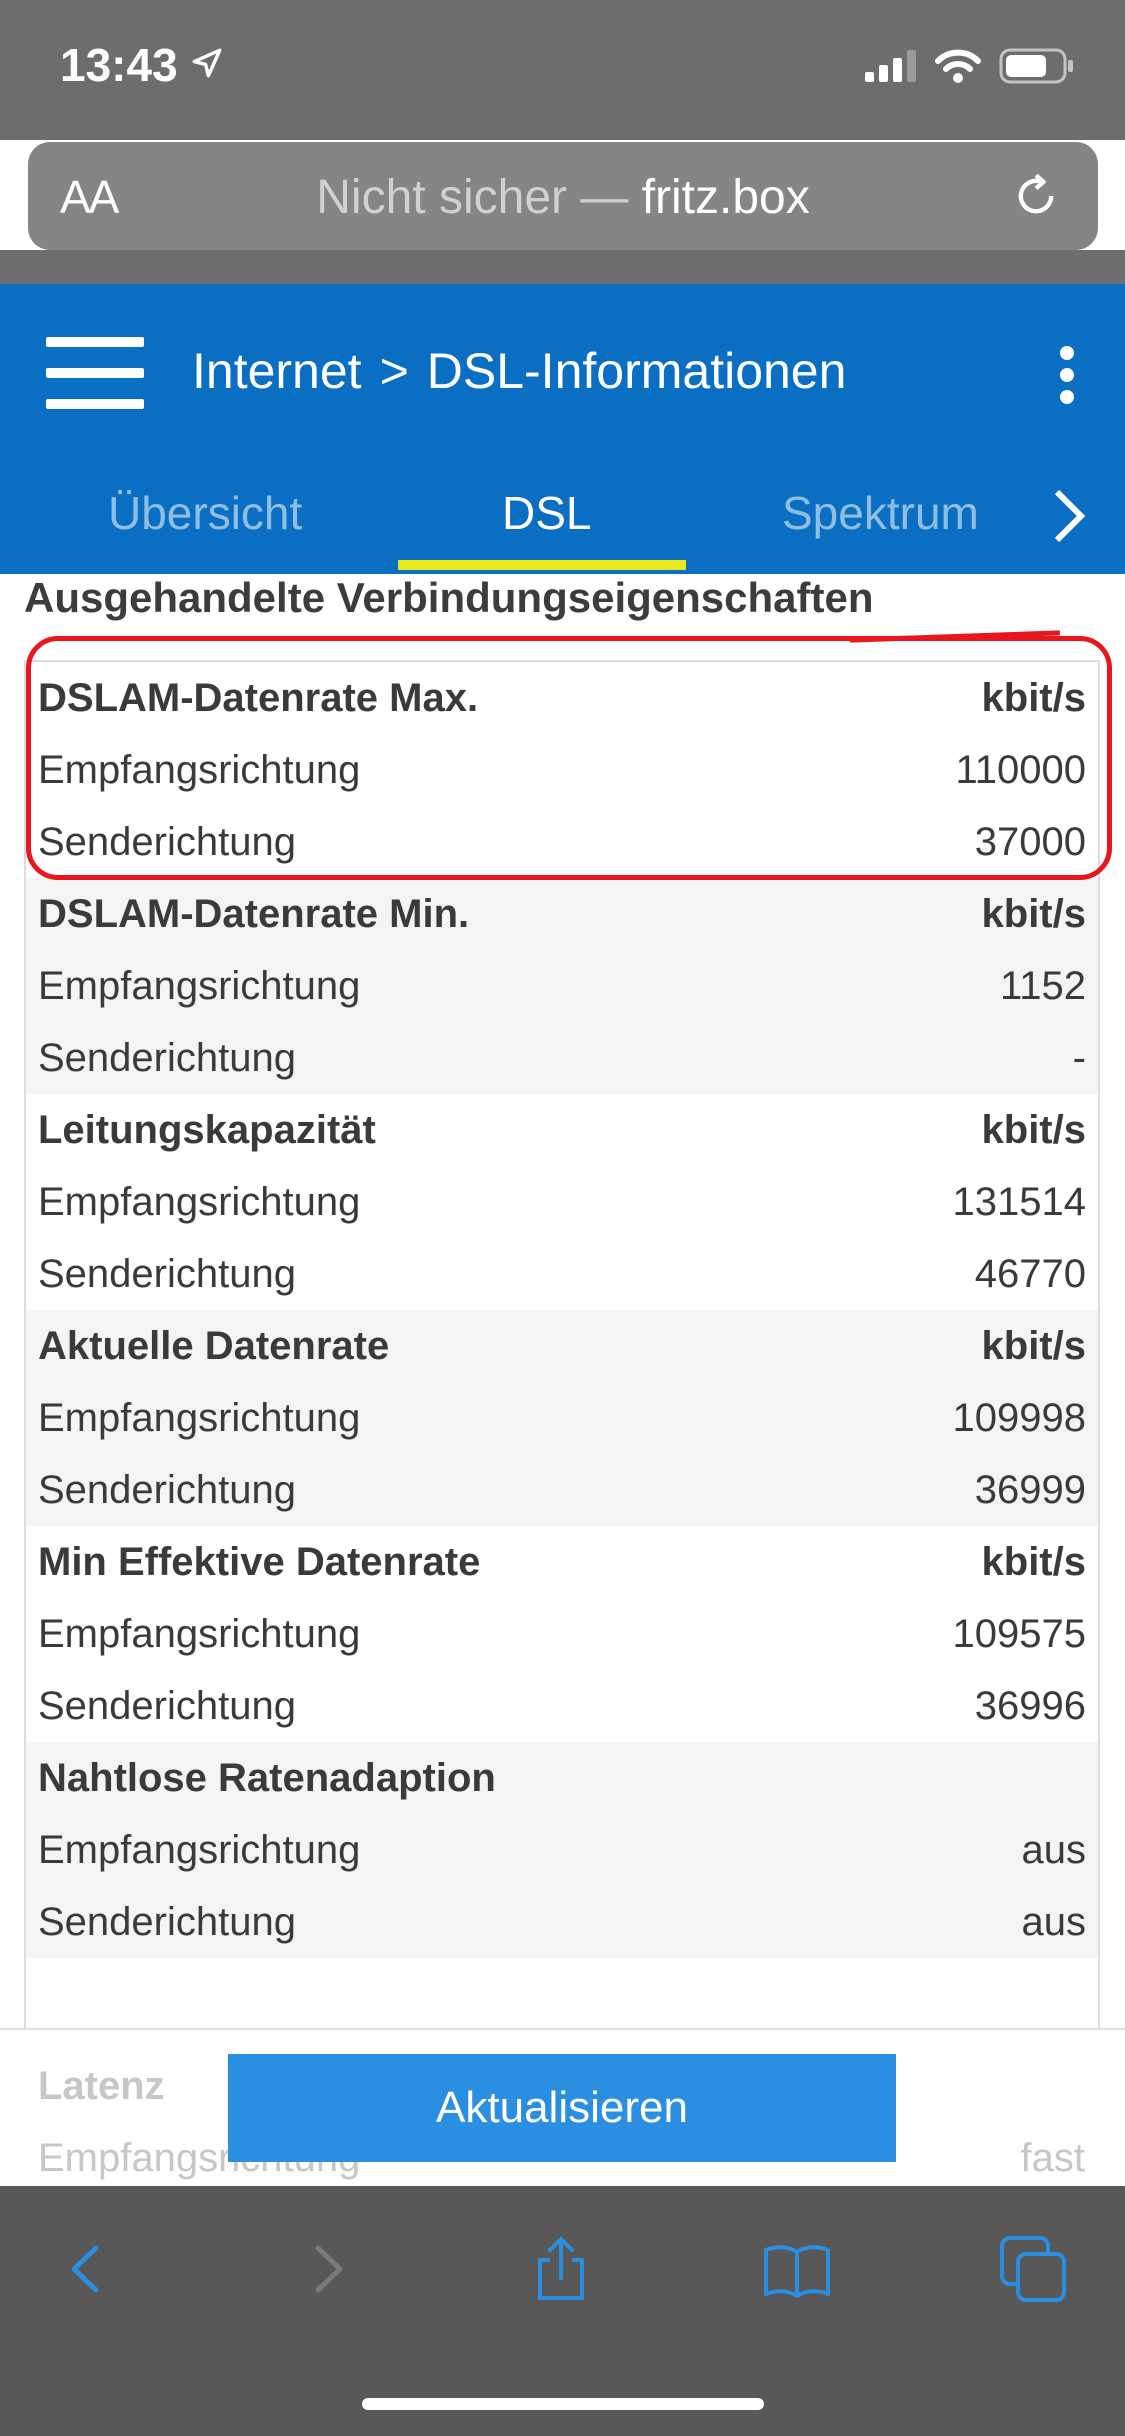 This screenshot has height=2436, width=1125. I want to click on location-arrow-icon, so click(207, 63).